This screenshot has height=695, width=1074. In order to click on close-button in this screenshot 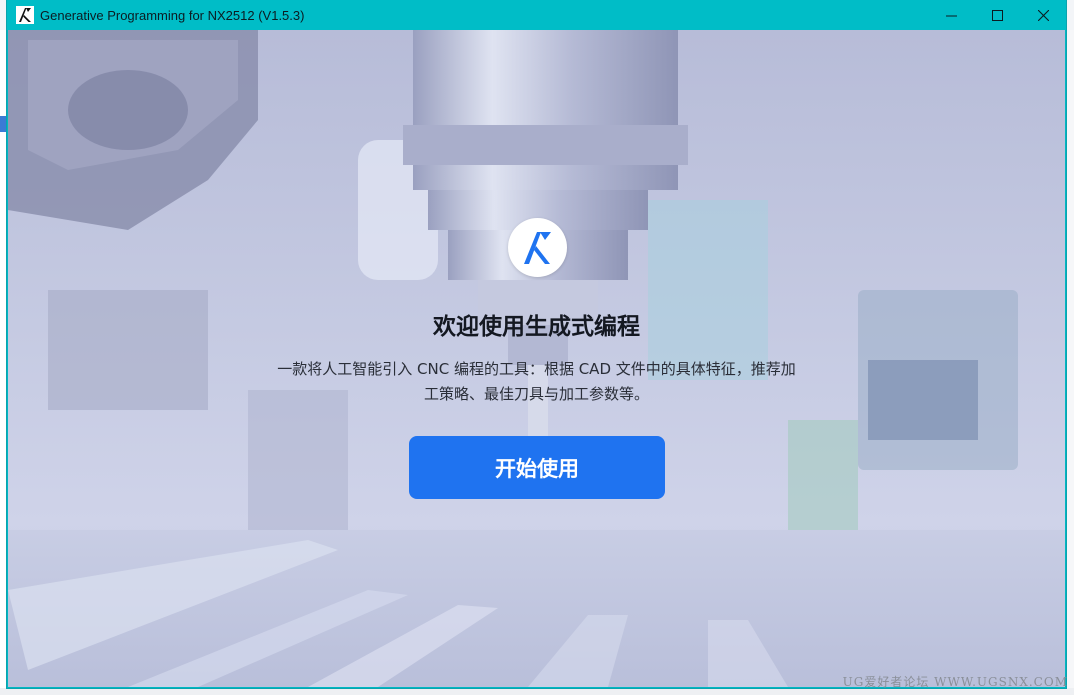, I will do `click(1043, 15)`.